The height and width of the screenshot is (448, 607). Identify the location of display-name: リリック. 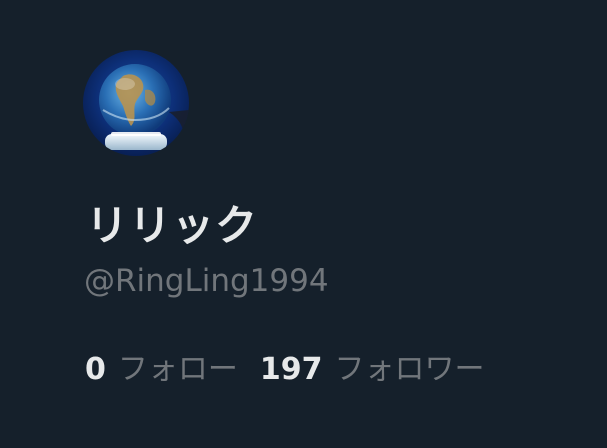
(172, 226).